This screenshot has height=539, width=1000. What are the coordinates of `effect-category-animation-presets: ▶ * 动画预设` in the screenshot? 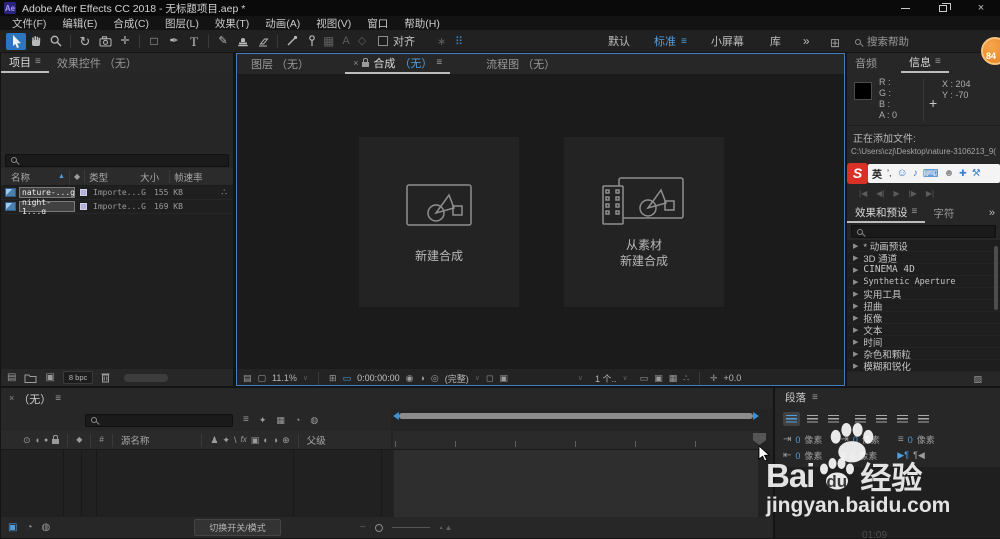 It's located at (923, 246).